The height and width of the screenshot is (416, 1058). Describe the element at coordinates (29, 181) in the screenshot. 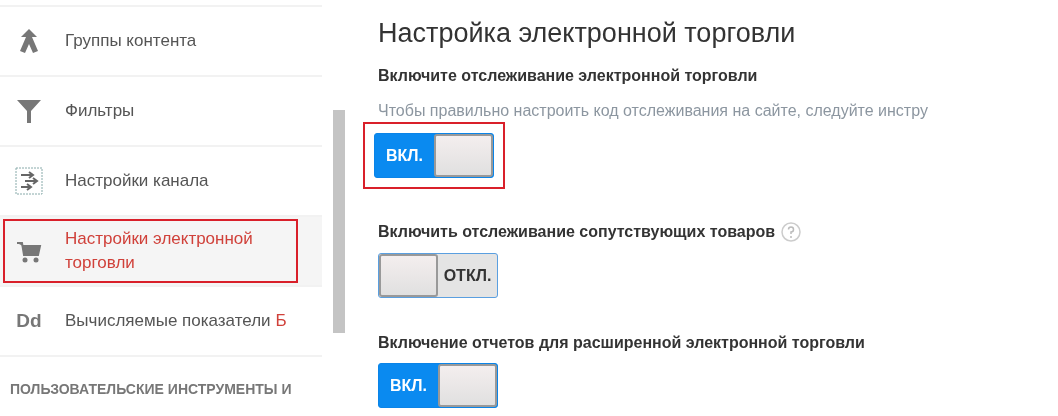

I see `settings-sliders-icon` at that location.